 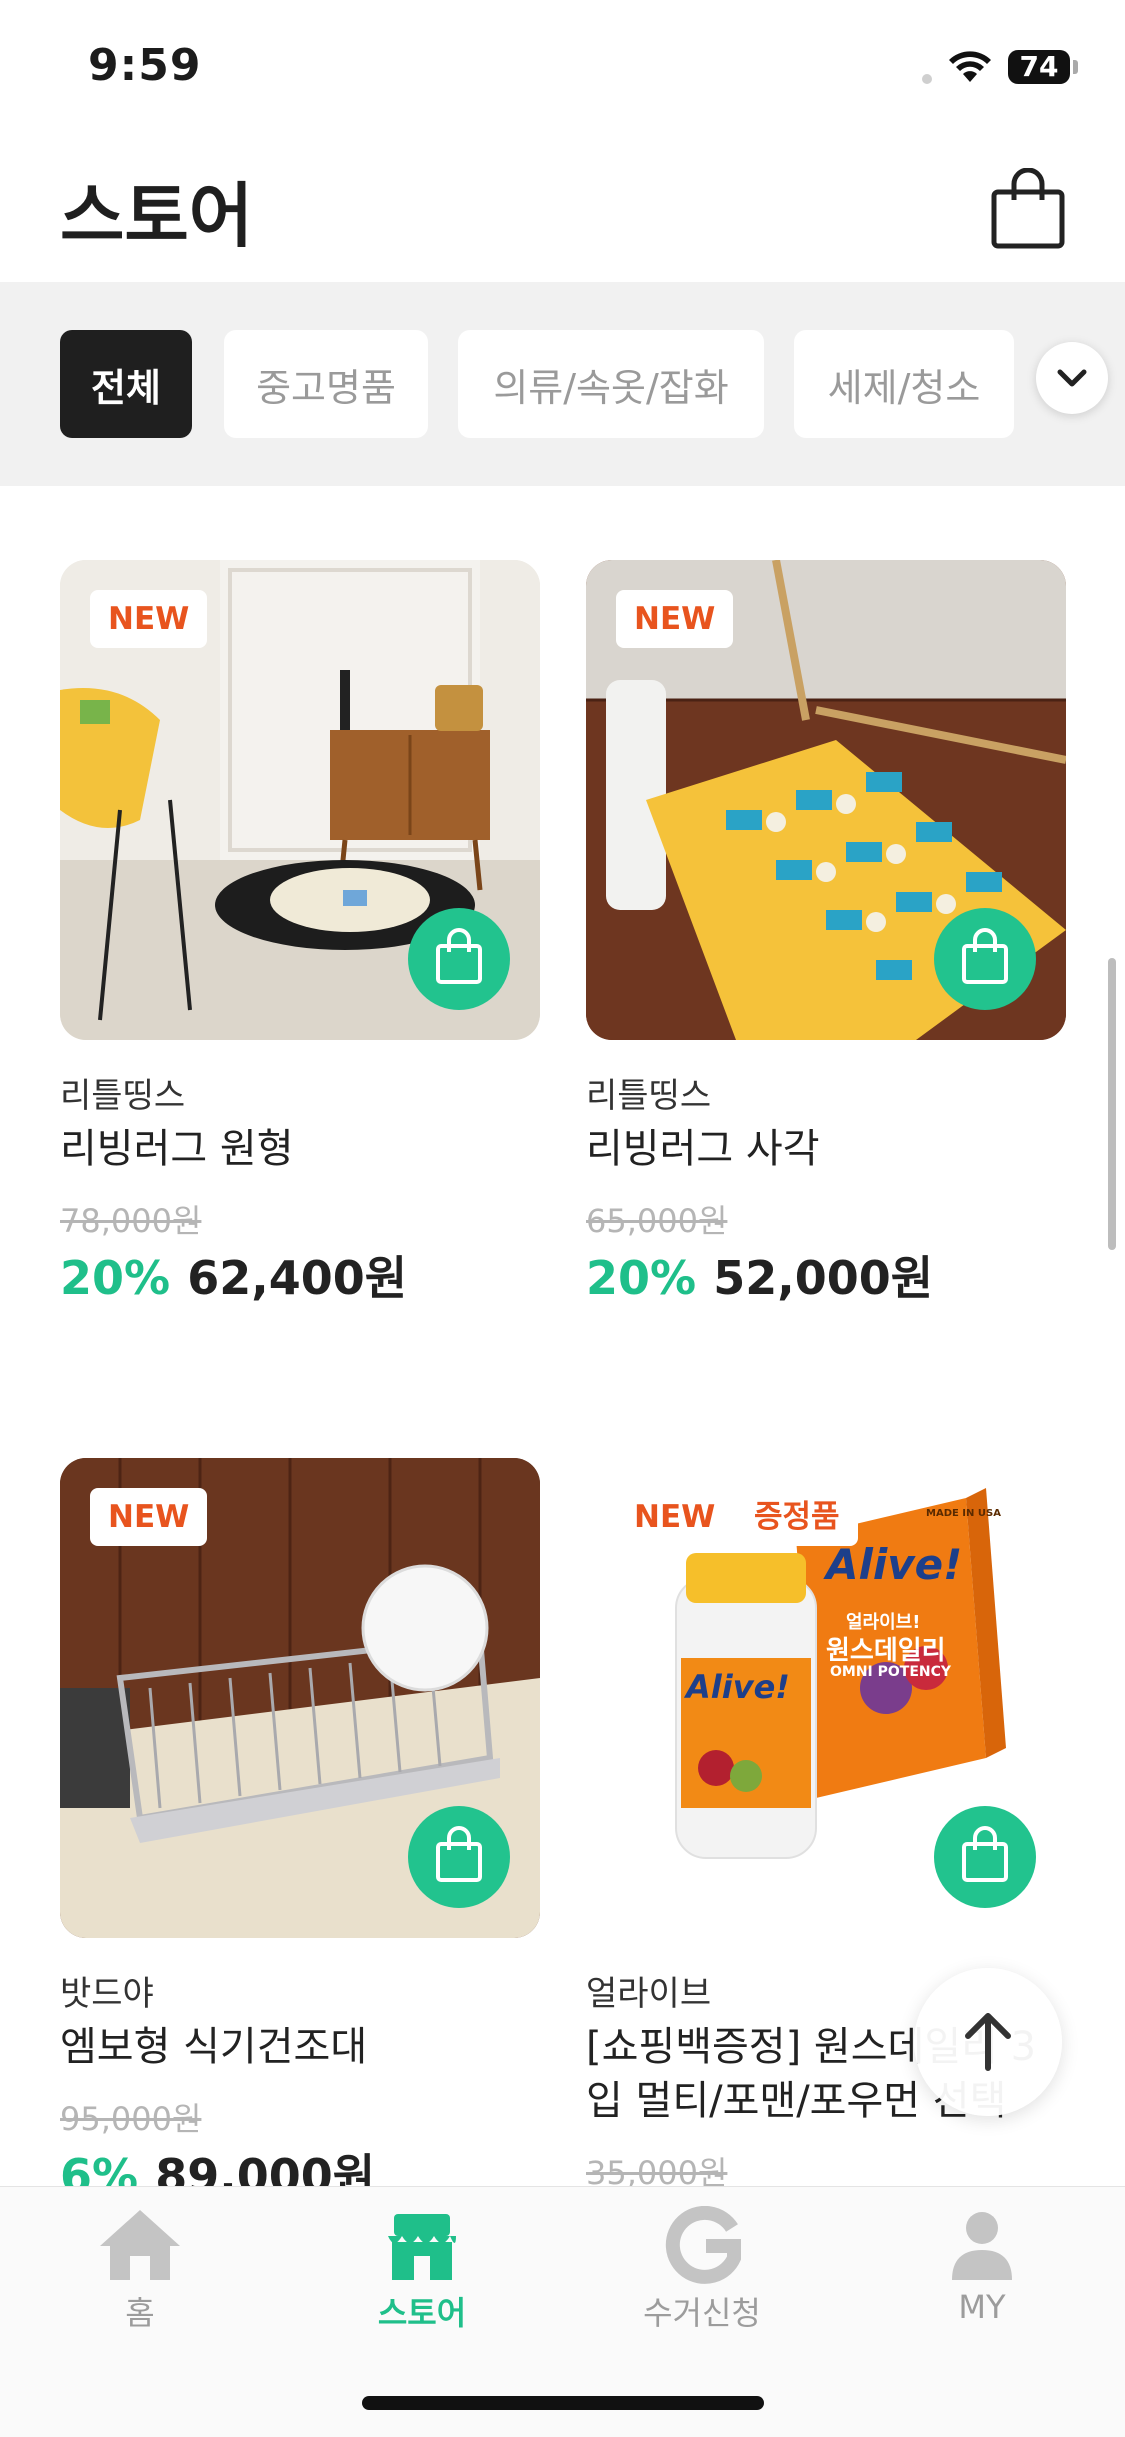 I want to click on product-card: NEW 밧드야 엠보형 식기건조대 95,000원 6% 89,000원, so click(x=300, y=1830).